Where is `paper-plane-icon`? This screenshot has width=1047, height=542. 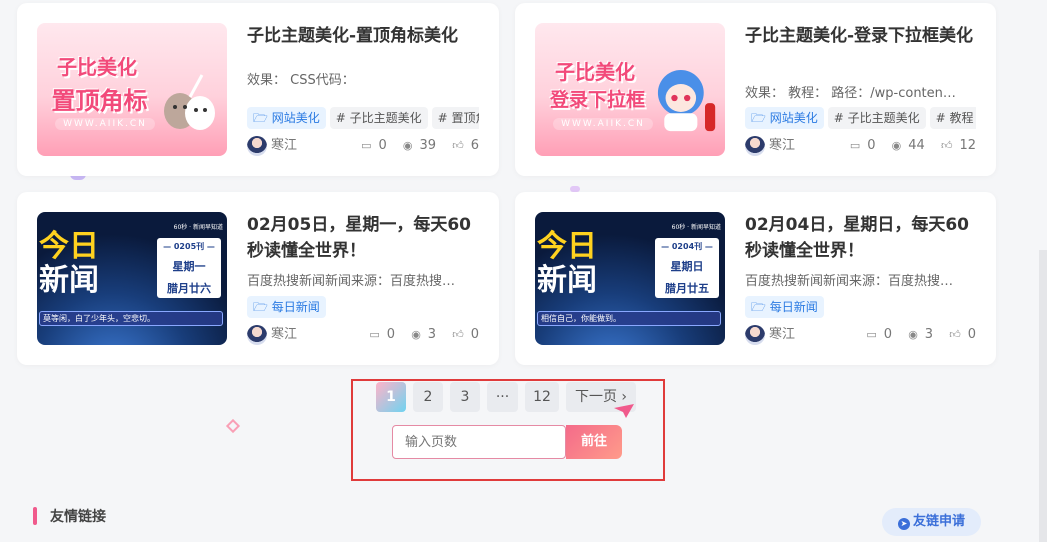
paper-plane-icon is located at coordinates (624, 411).